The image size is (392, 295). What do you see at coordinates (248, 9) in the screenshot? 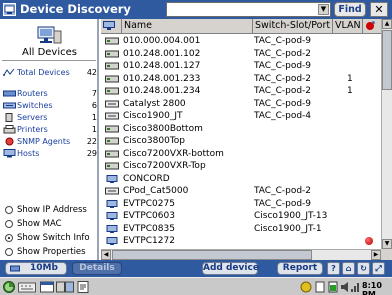
I see `search-input: ▼` at bounding box center [248, 9].